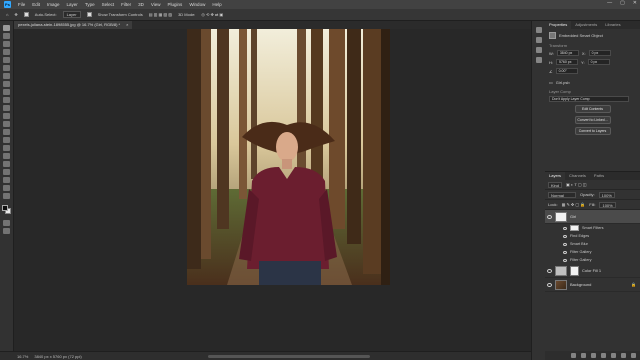 Image resolution: width=640 pixels, height=360 pixels. I want to click on color-panel-icon, so click(538, 40).